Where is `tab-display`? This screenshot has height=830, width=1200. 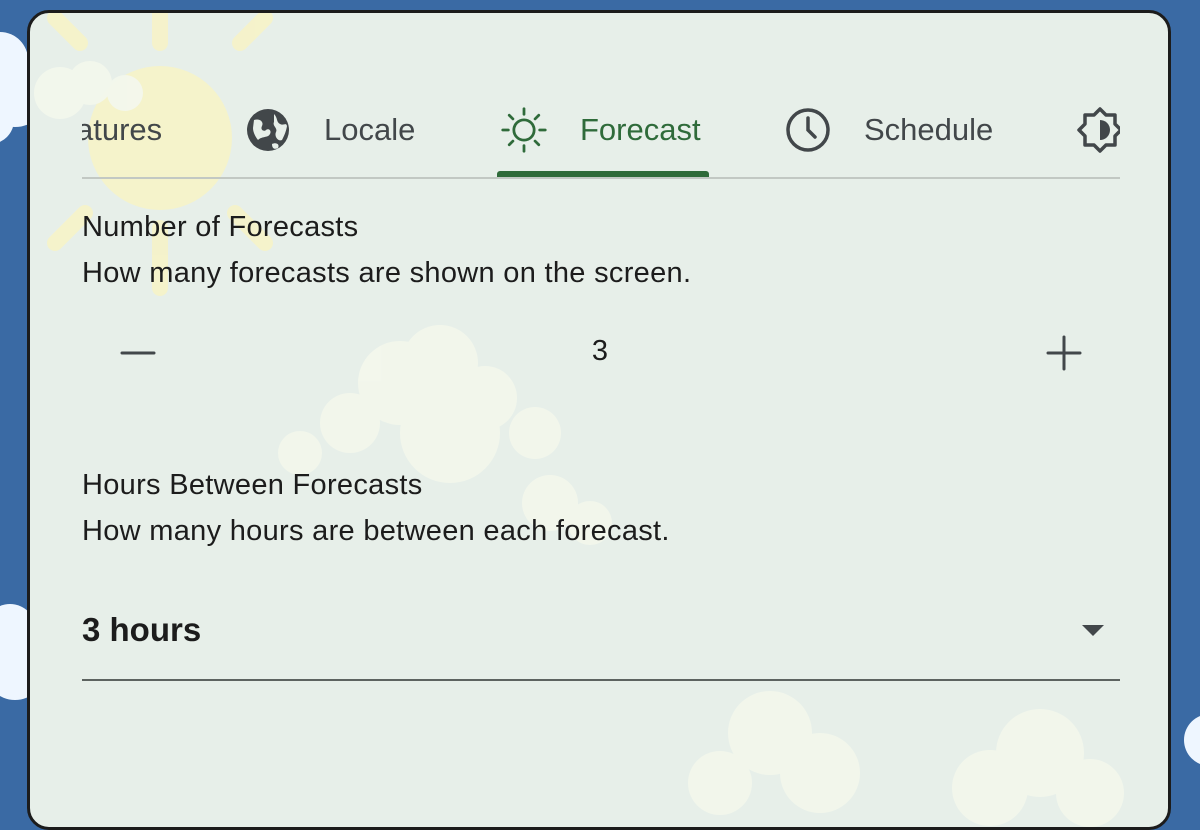 tab-display is located at coordinates (1098, 130).